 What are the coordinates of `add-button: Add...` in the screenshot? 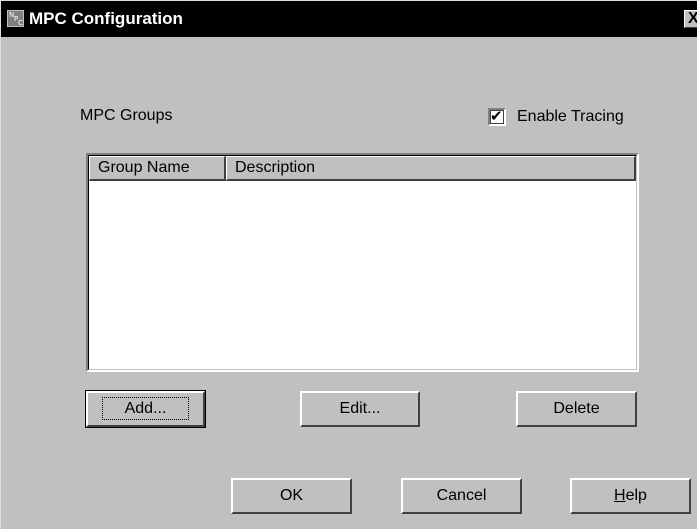 It's located at (145, 409).